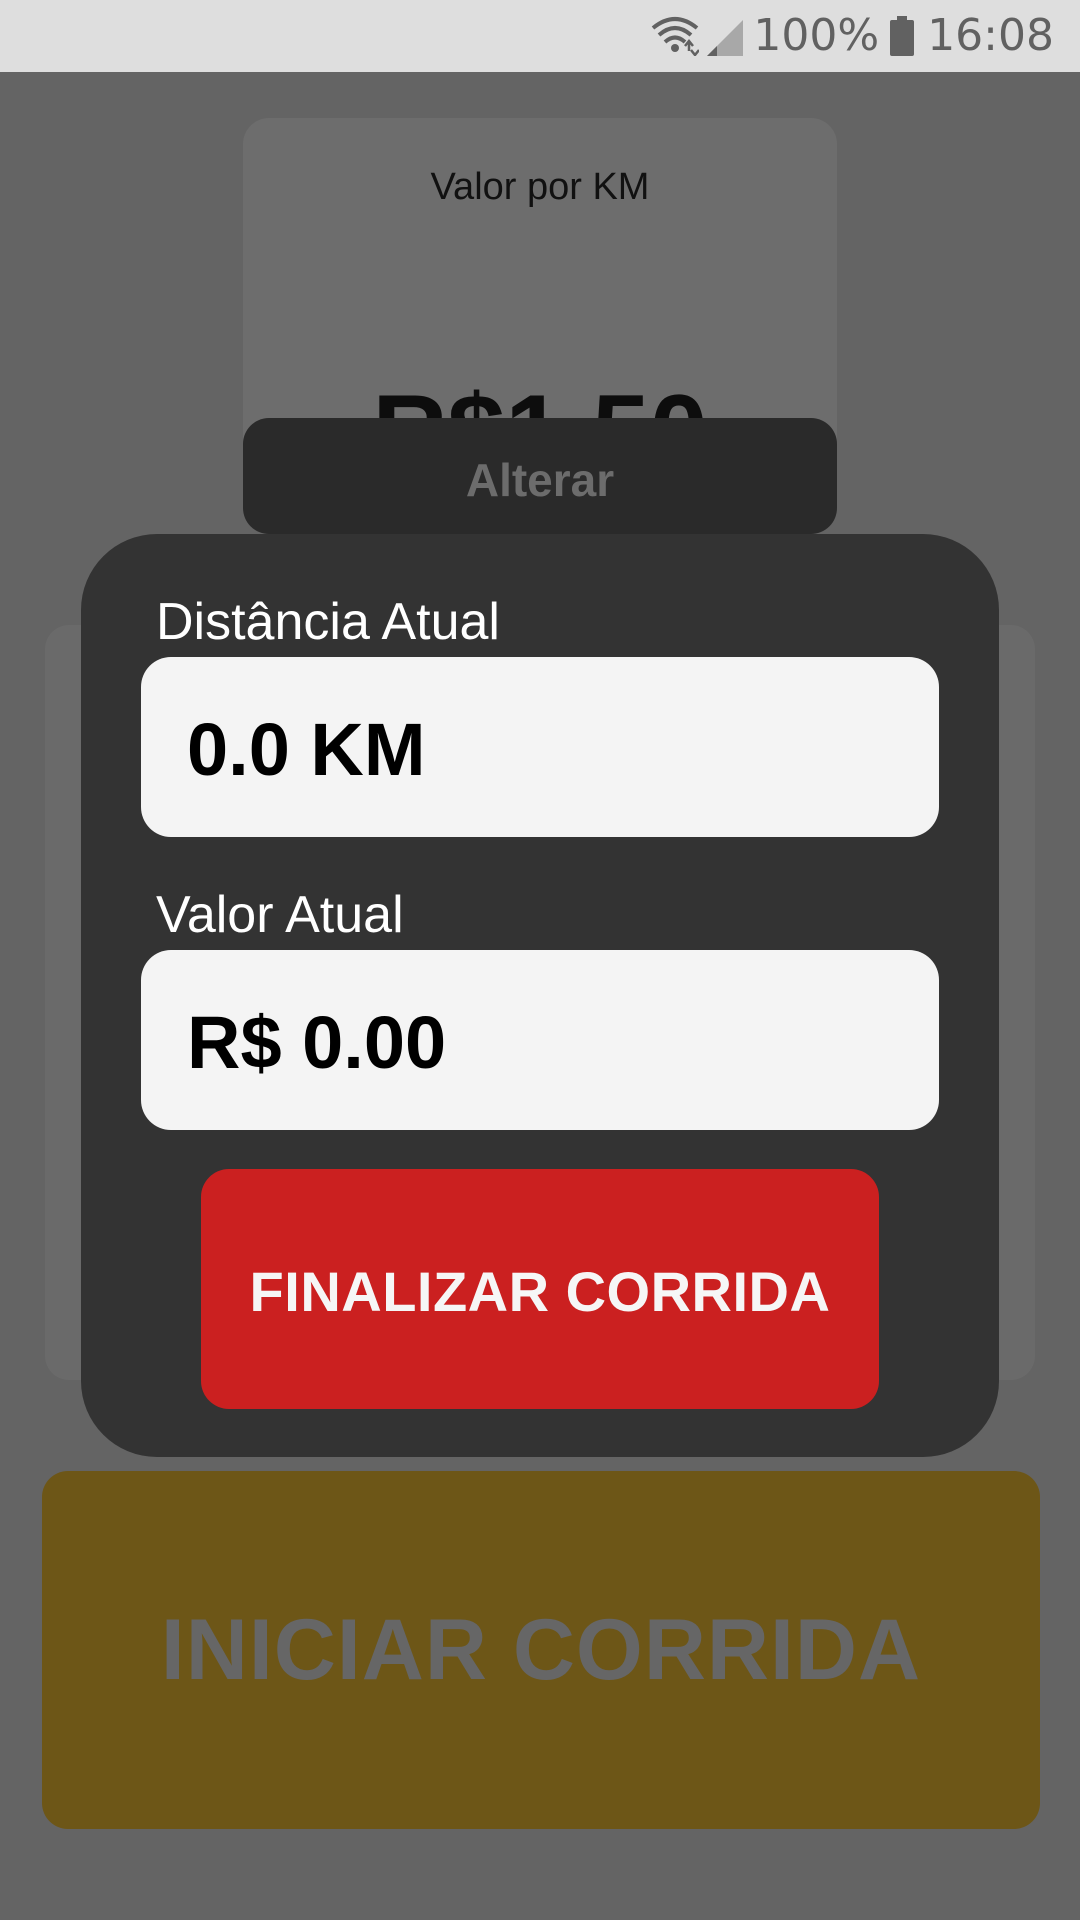 This screenshot has width=1080, height=1920. I want to click on distance-label: Distância Atual, so click(328, 622).